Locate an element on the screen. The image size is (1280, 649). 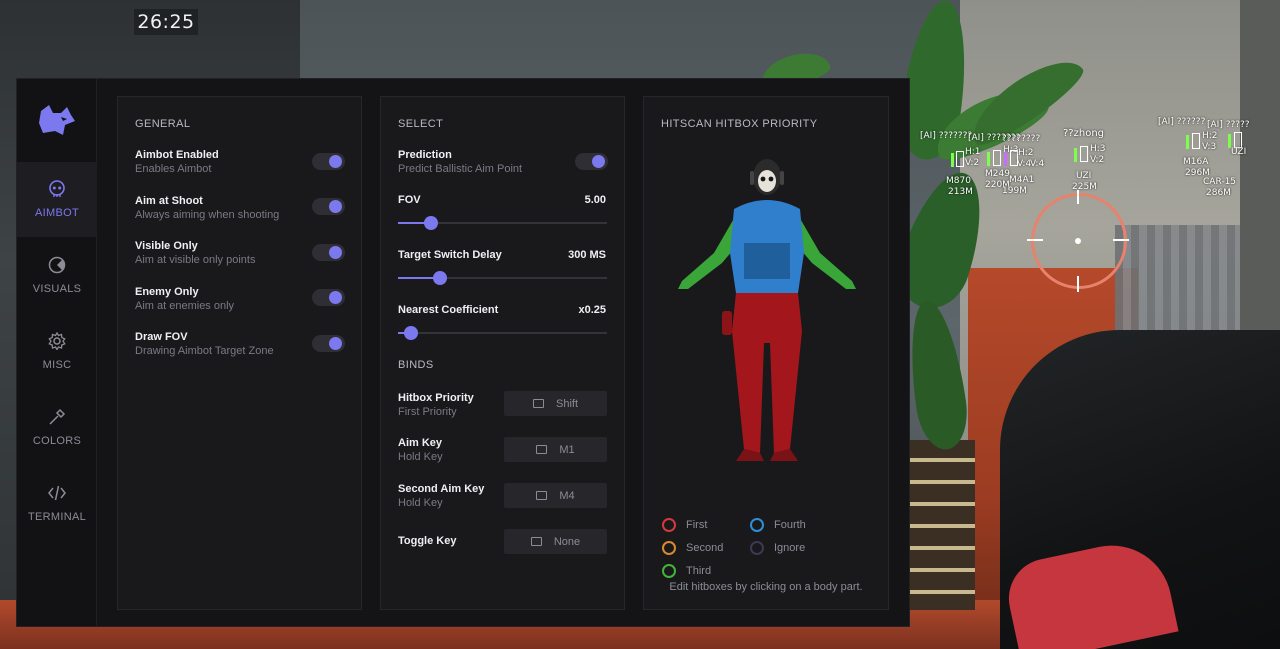
nav-misc: MISC is located at coordinates (57, 351).